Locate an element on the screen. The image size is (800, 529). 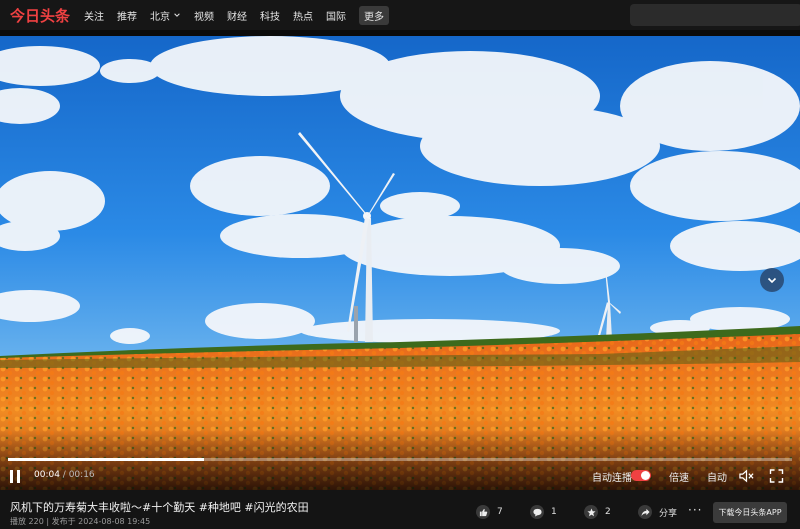
progress-fill is located at coordinates (106, 459).